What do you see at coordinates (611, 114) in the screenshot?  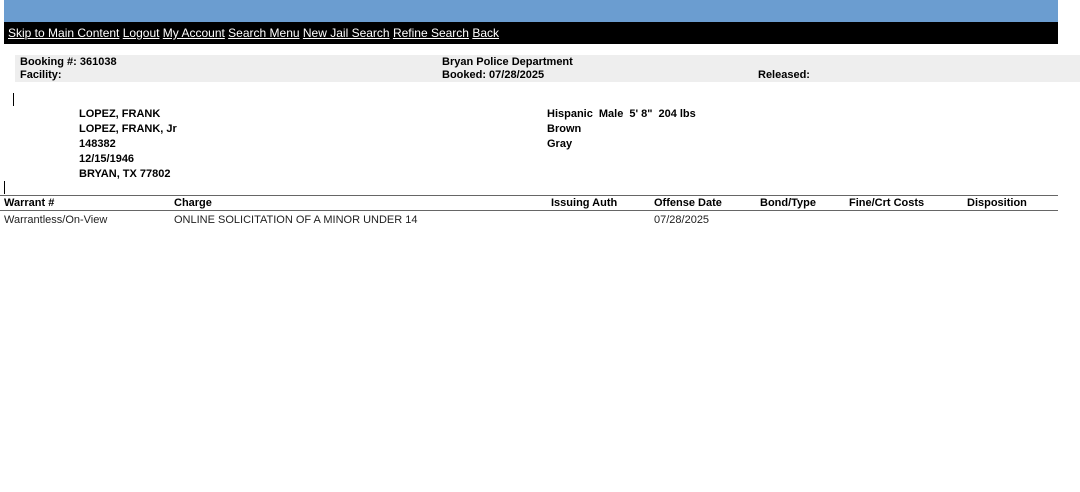 I see `sex: Male` at bounding box center [611, 114].